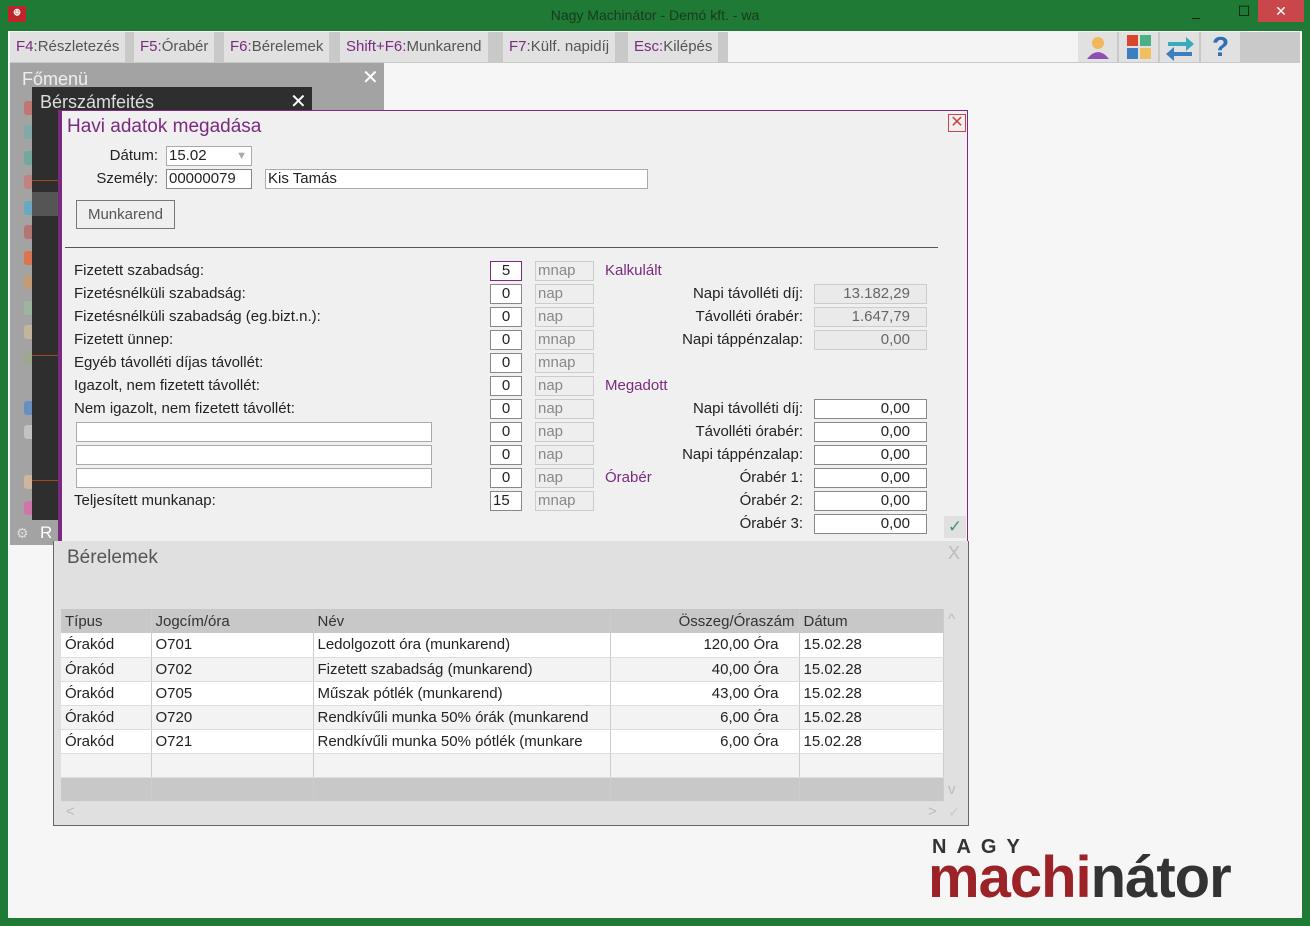  I want to click on window-title: Nagy Machinátor - Demó kft. - wa, so click(655, 15).